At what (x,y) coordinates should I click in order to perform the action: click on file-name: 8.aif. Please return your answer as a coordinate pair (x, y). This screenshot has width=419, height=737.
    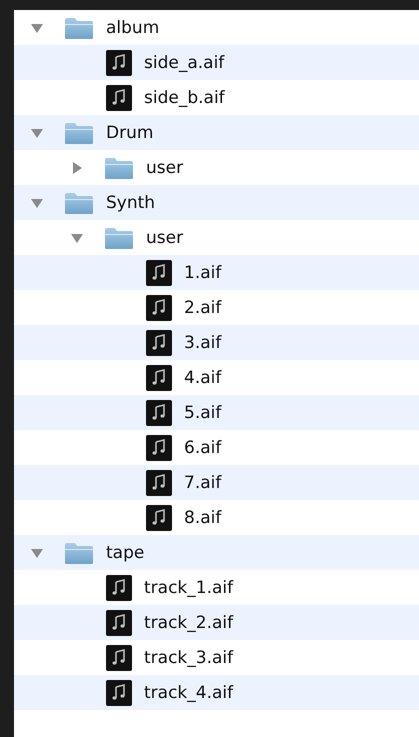
    Looking at the image, I should click on (203, 518).